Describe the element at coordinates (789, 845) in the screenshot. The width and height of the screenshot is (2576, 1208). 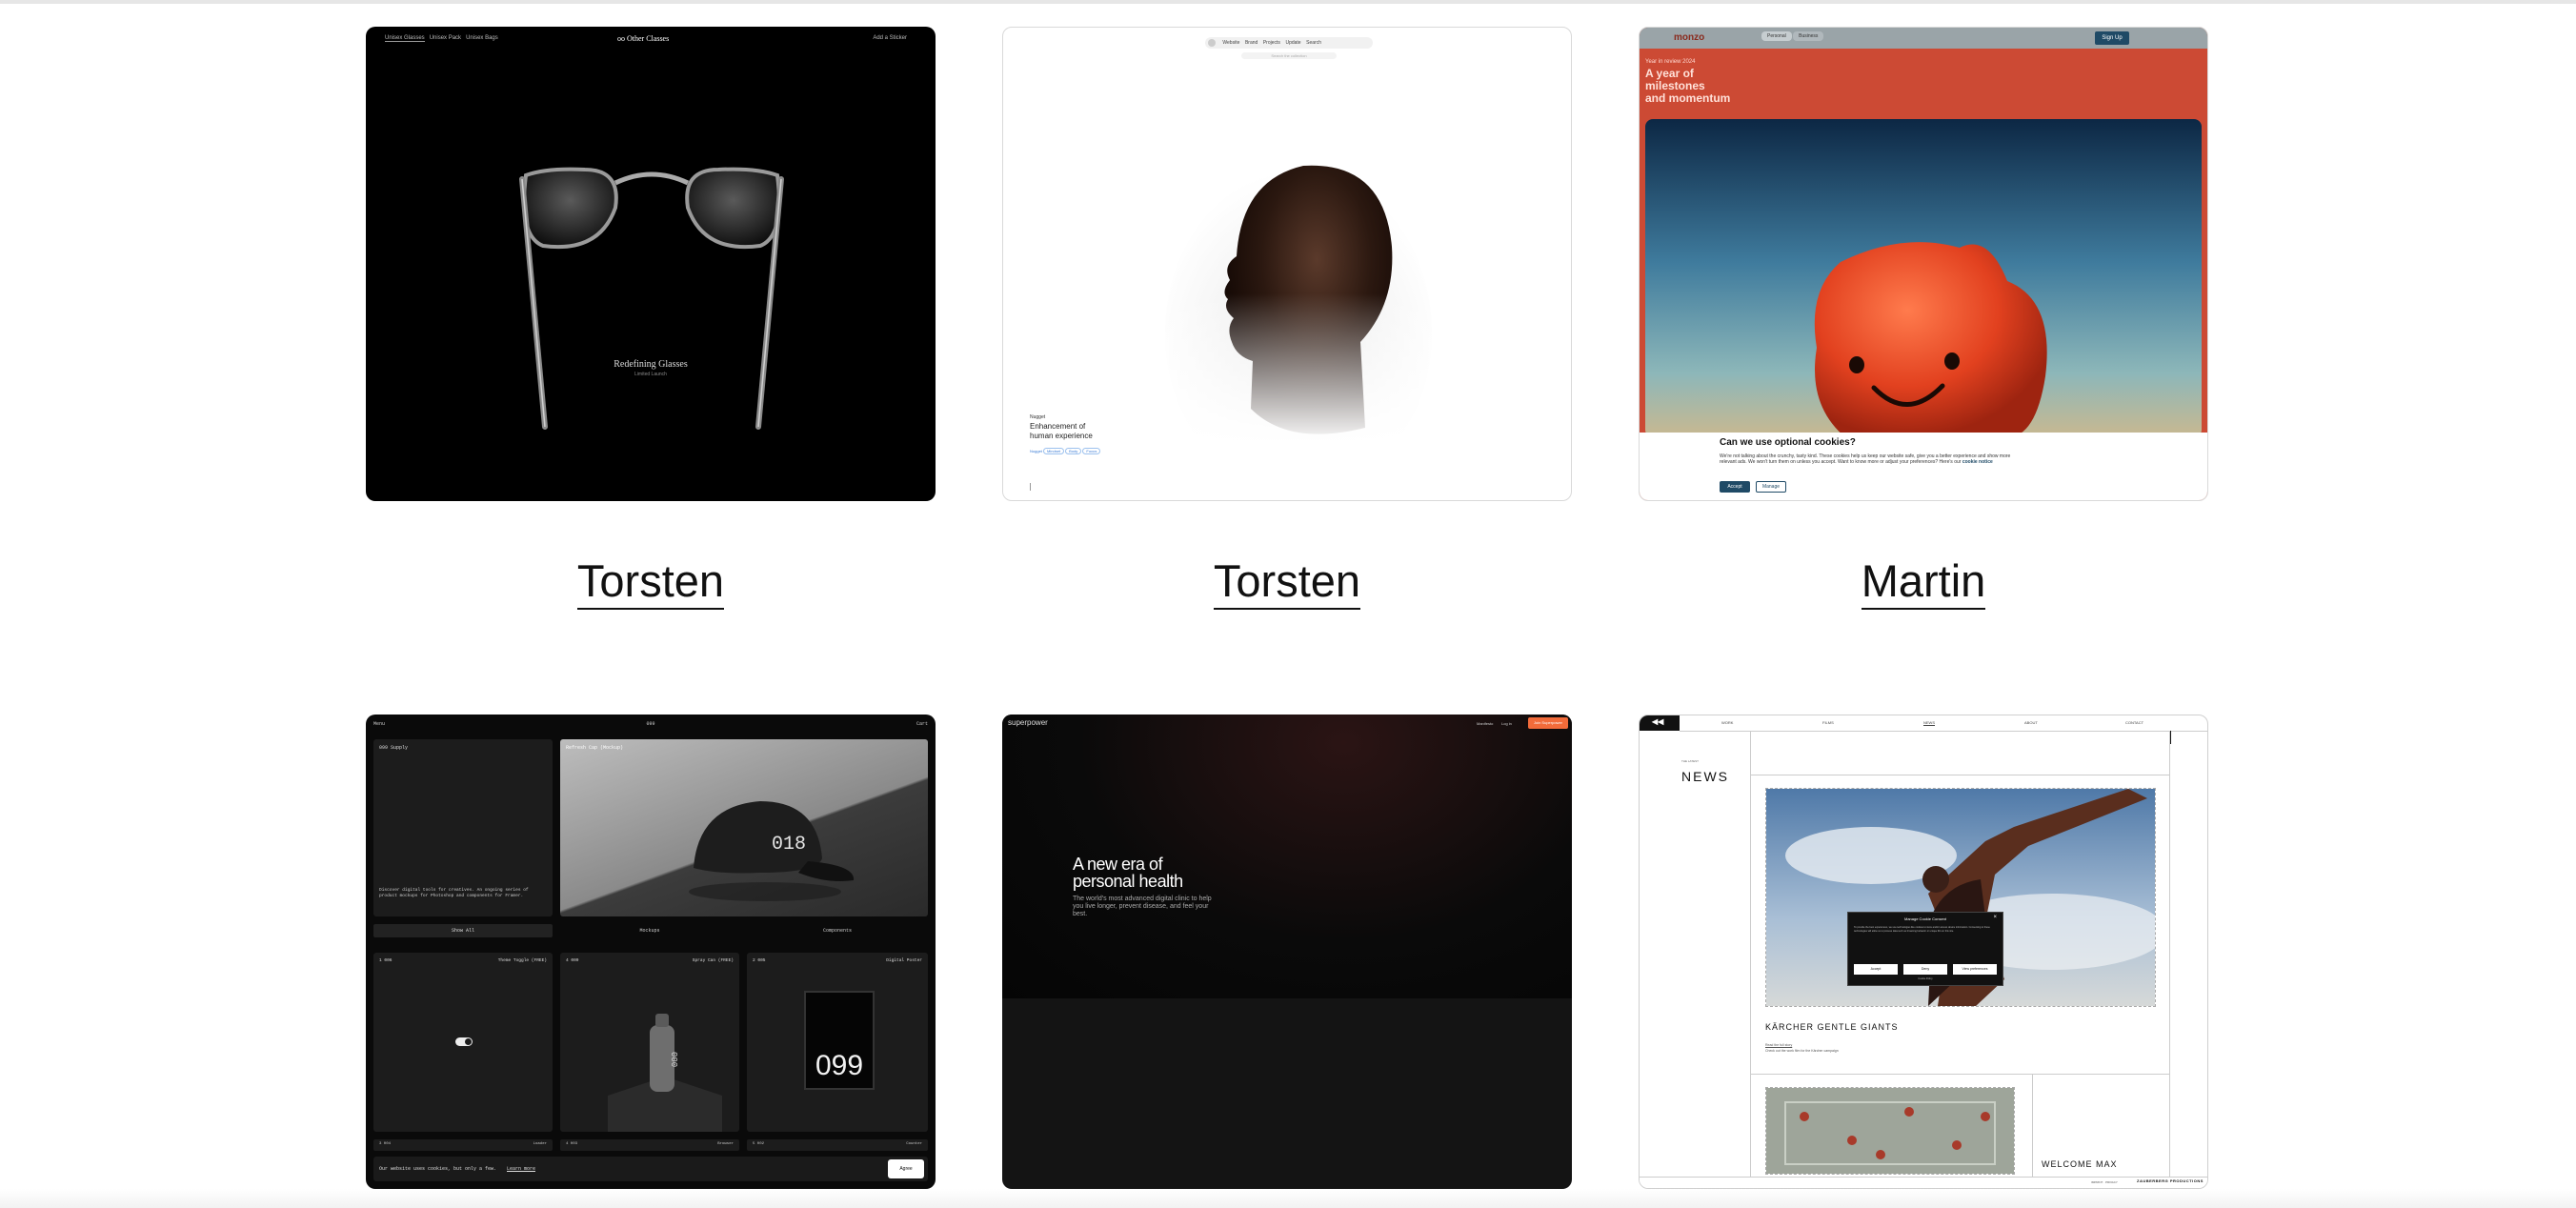
I see `cap-text: 018` at that location.